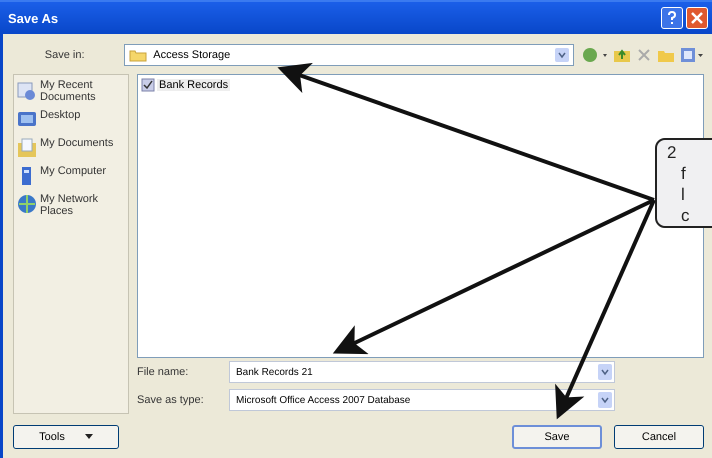 Image resolution: width=712 pixels, height=458 pixels. I want to click on question-icon, so click(672, 18).